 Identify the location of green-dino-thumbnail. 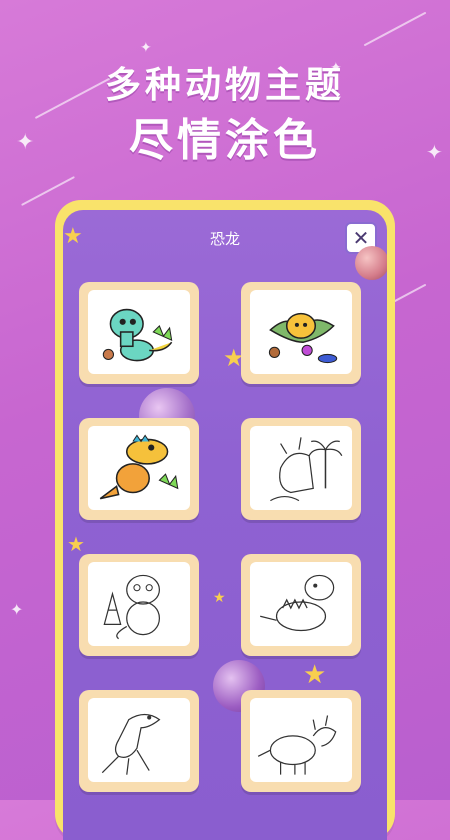
(137, 335).